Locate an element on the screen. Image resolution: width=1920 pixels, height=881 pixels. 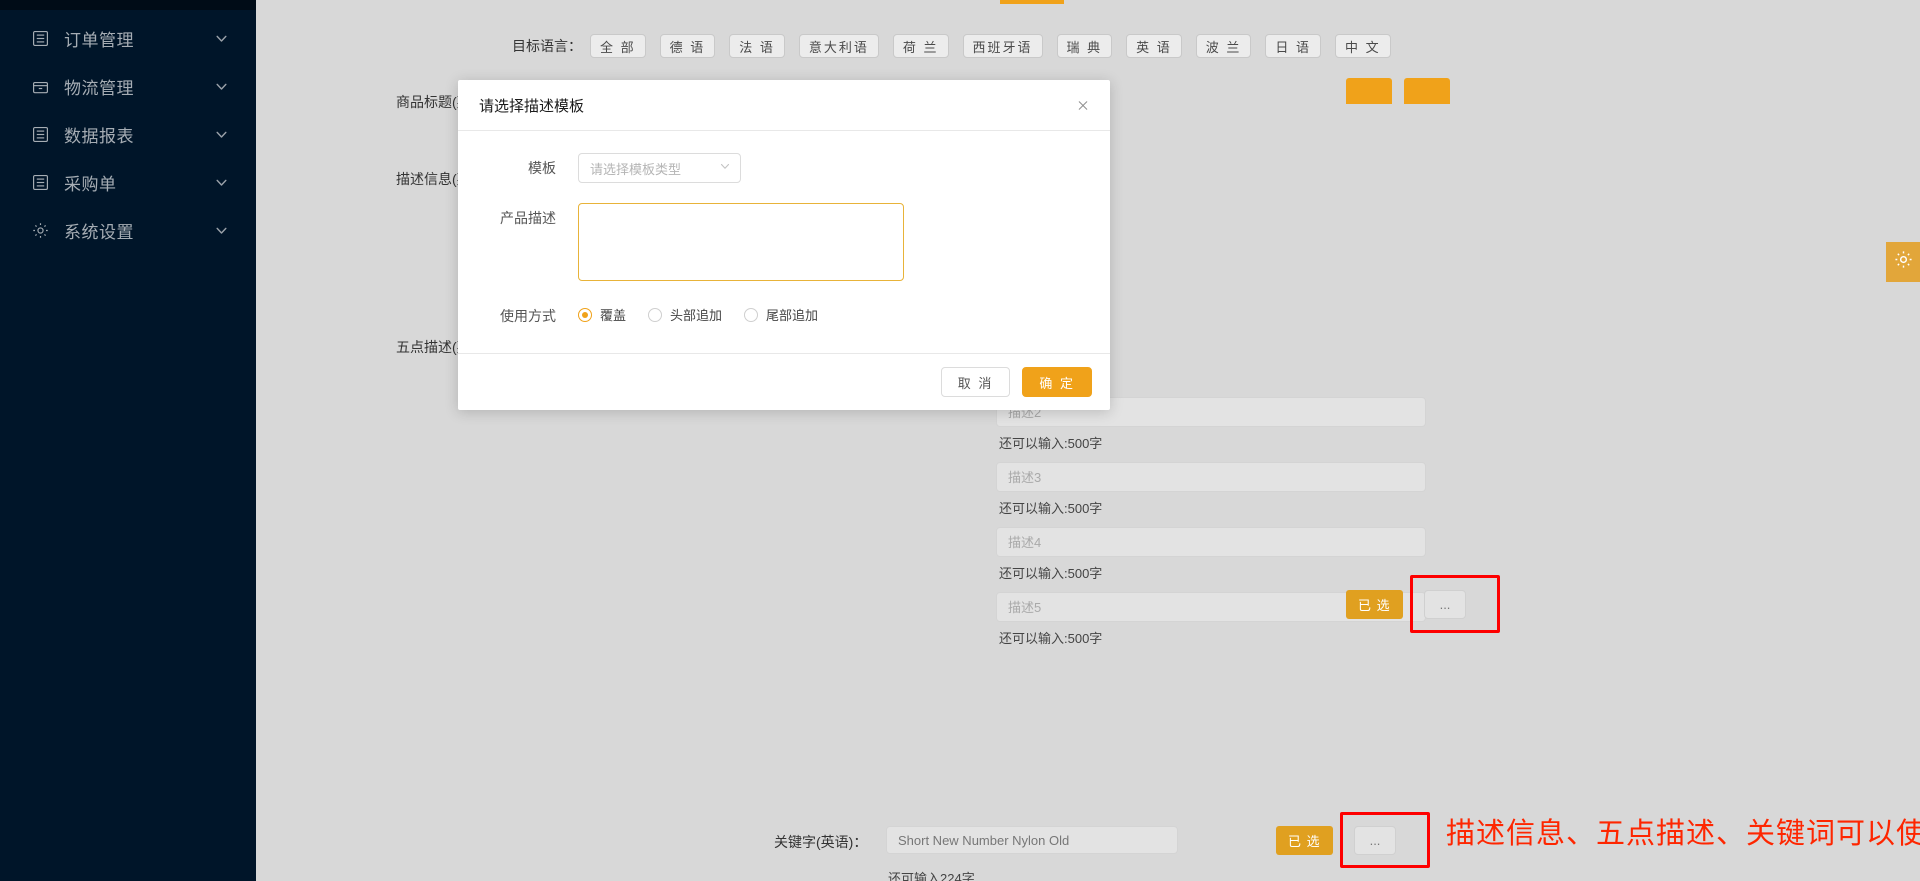
close-icon is located at coordinates (1083, 105).